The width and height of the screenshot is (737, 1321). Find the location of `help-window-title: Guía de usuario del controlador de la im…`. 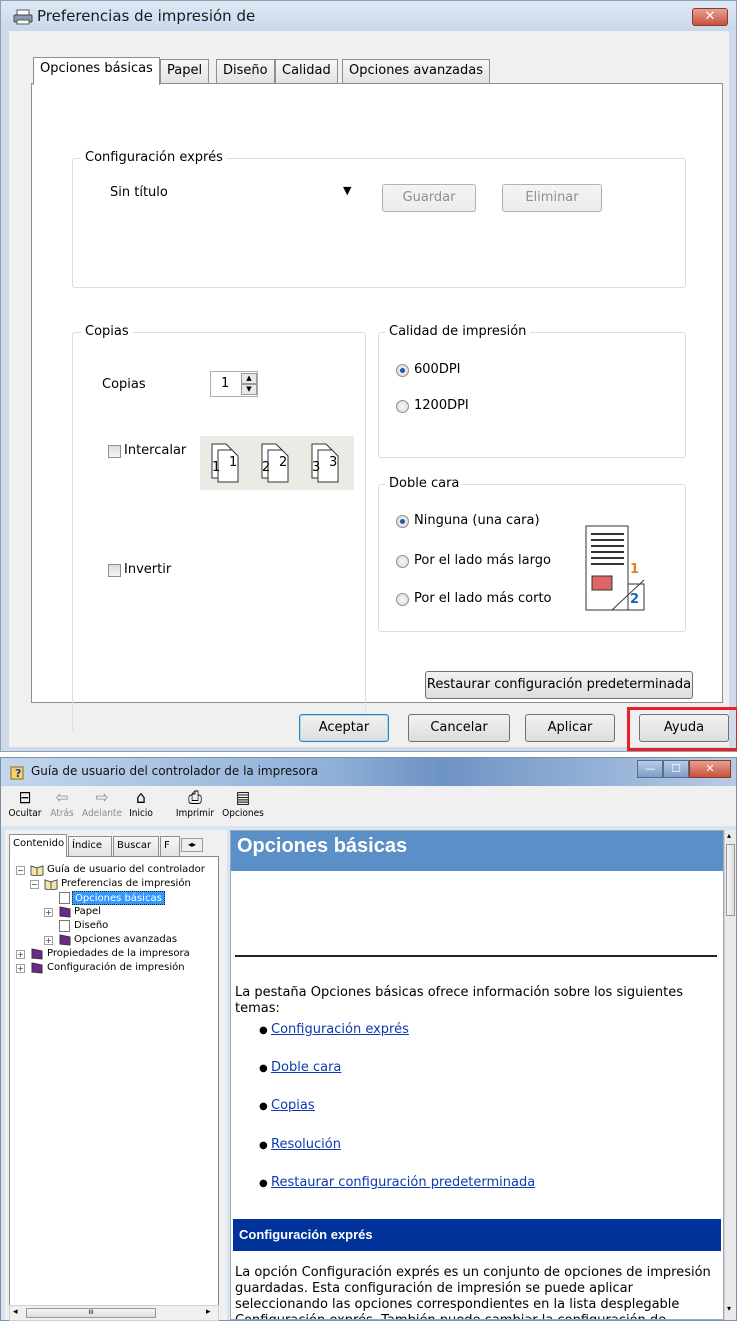

help-window-title: Guía de usuario del controlador de la im… is located at coordinates (175, 771).